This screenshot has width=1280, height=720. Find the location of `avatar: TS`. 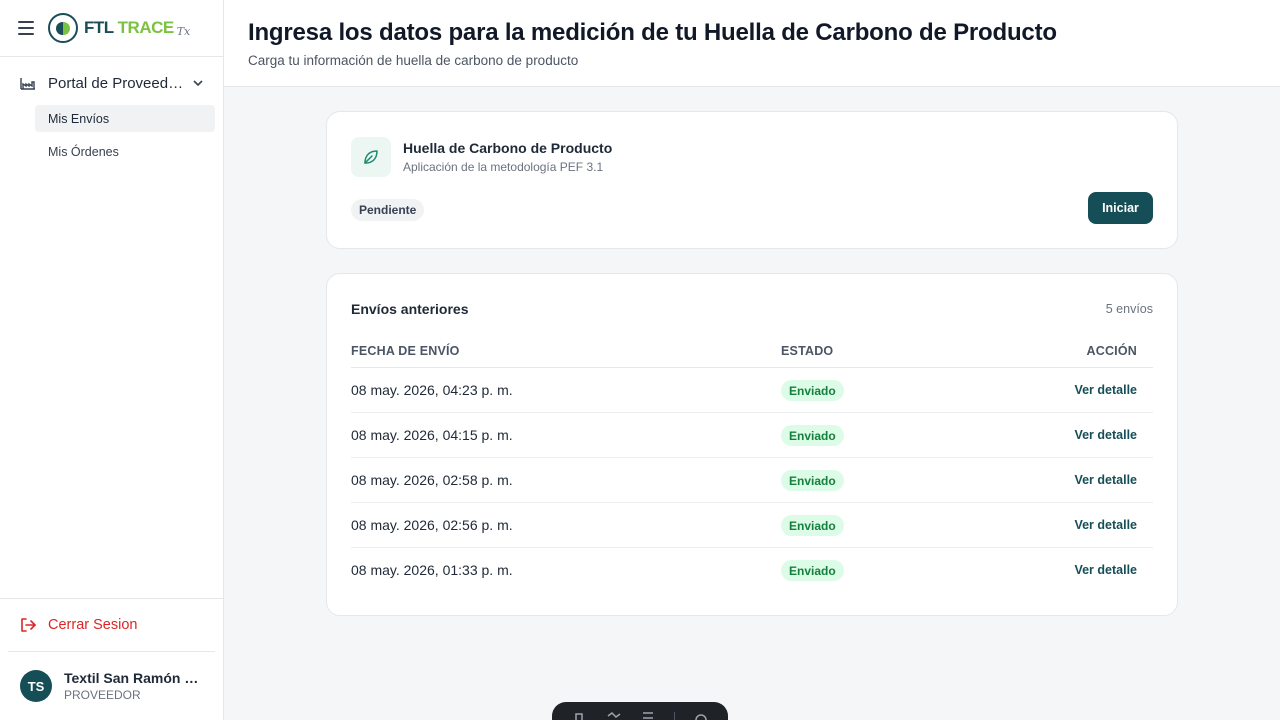

avatar: TS is located at coordinates (36, 686).